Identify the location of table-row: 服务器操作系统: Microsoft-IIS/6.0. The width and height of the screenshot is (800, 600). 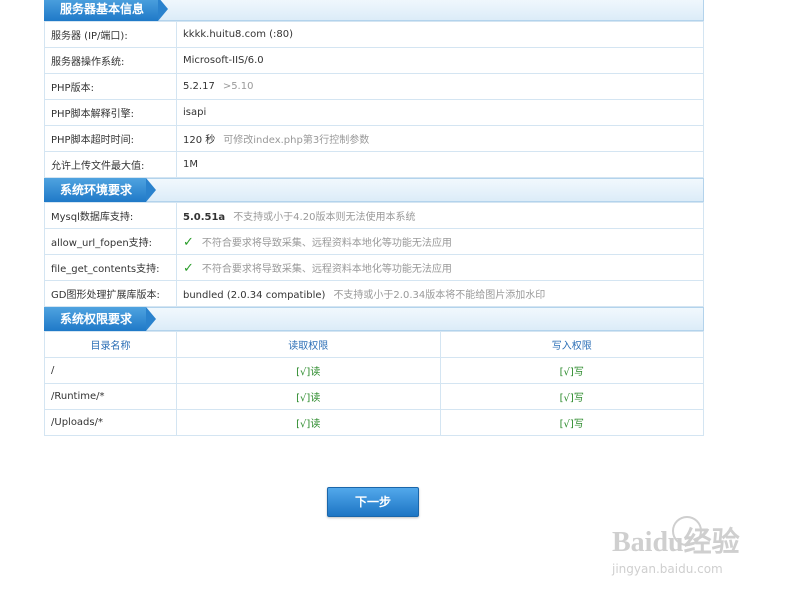
(374, 60).